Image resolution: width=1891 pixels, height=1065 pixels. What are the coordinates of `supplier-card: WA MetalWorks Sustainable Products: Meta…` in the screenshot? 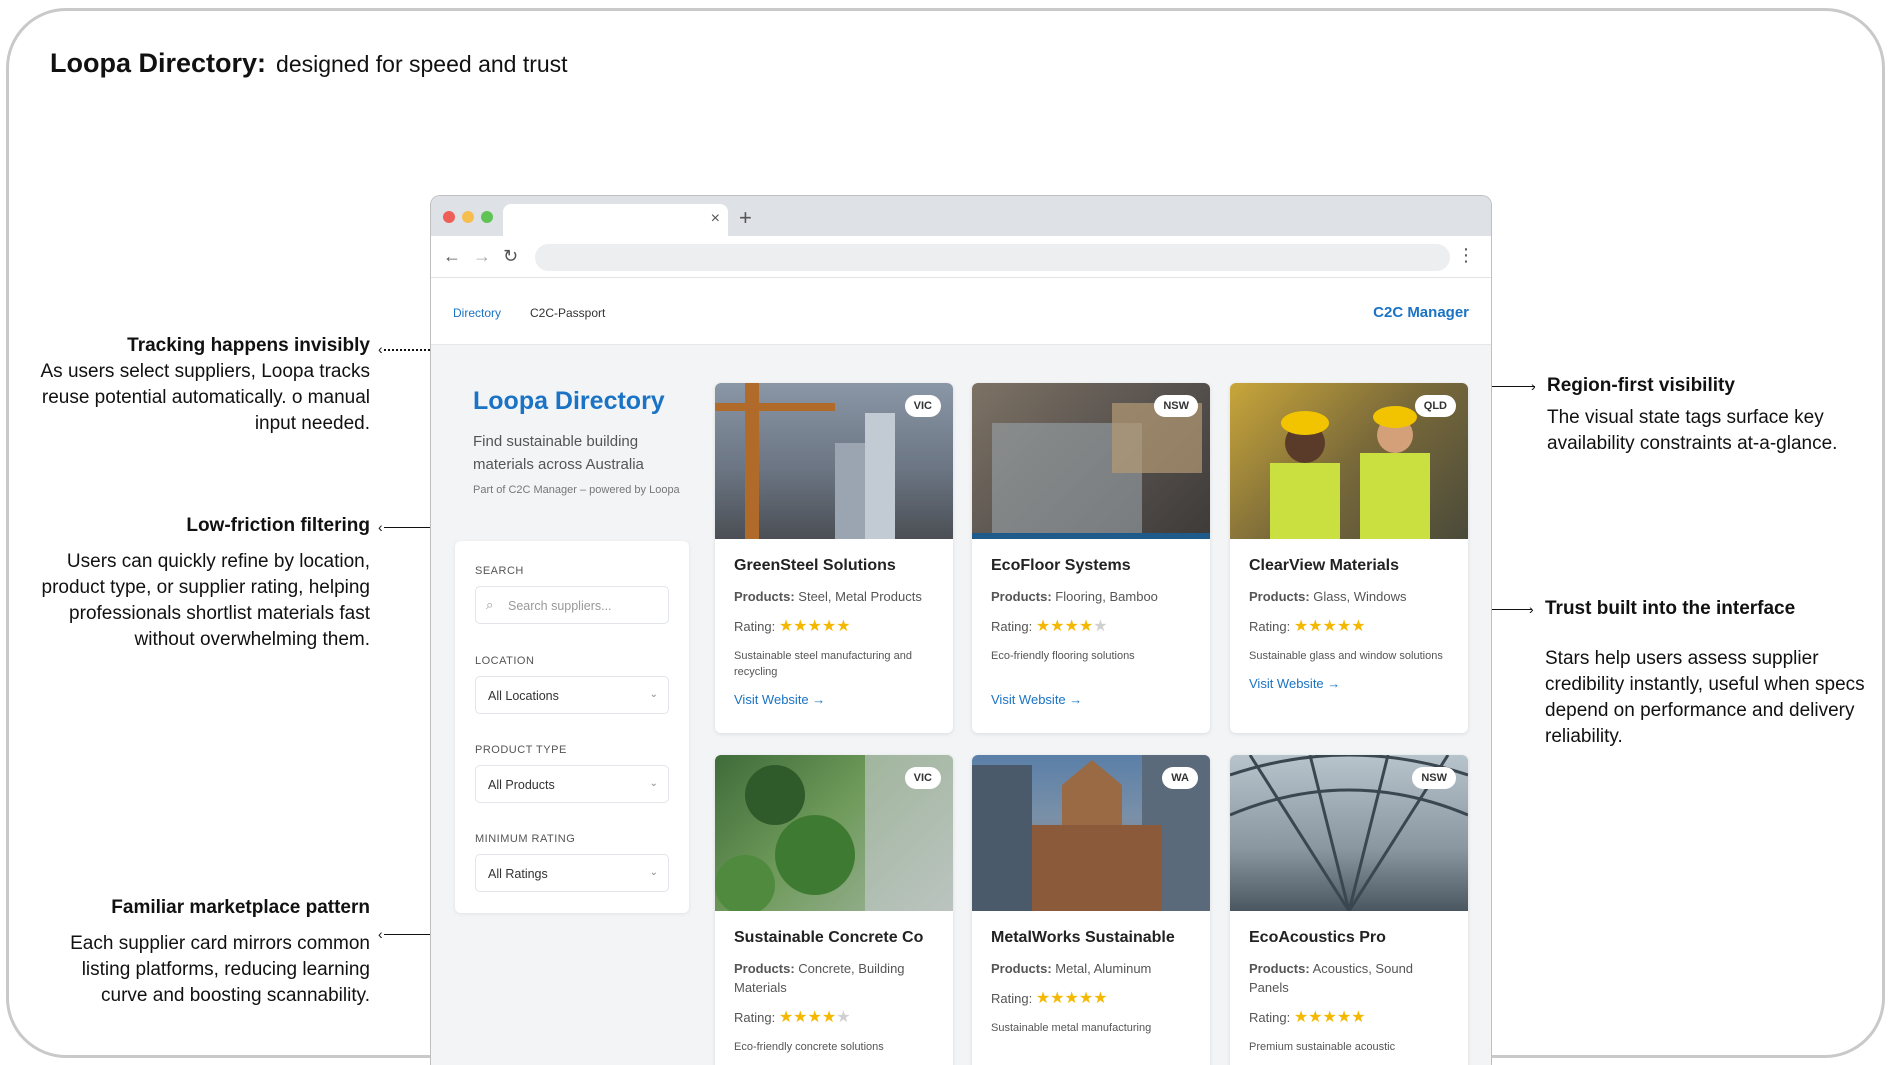 It's located at (1091, 910).